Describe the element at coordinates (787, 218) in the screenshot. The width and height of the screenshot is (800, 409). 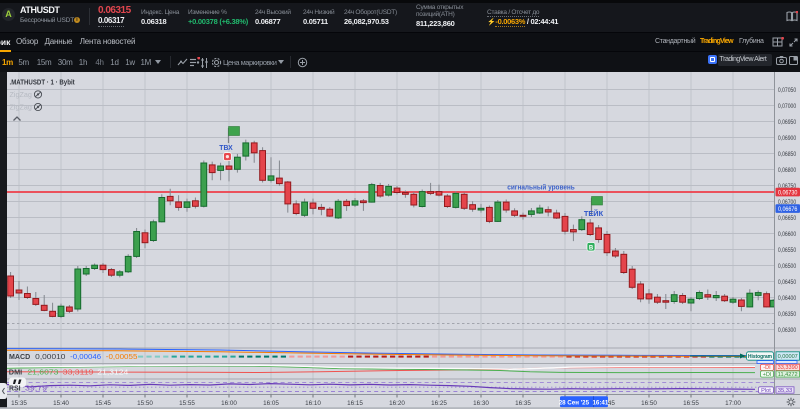
I see `svg-text: 0,06650` at that location.